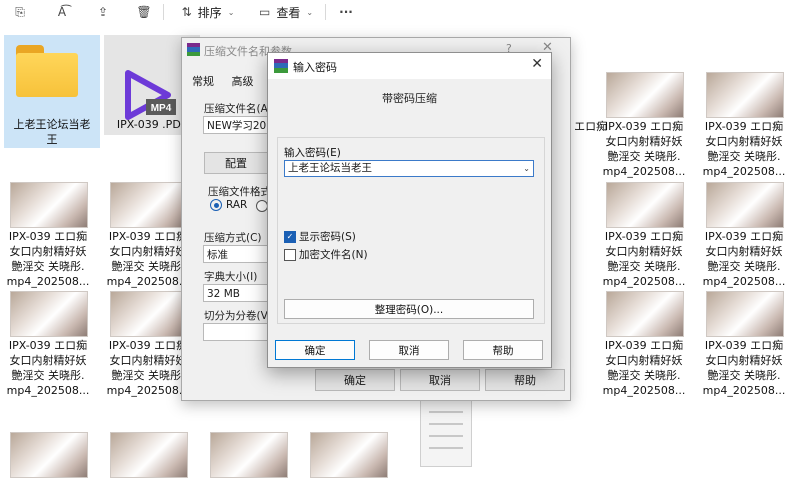 The width and height of the screenshot is (800, 478). Describe the element at coordinates (286, 12) in the screenshot. I see `view-button: ▭ 查看 ⌄` at that location.